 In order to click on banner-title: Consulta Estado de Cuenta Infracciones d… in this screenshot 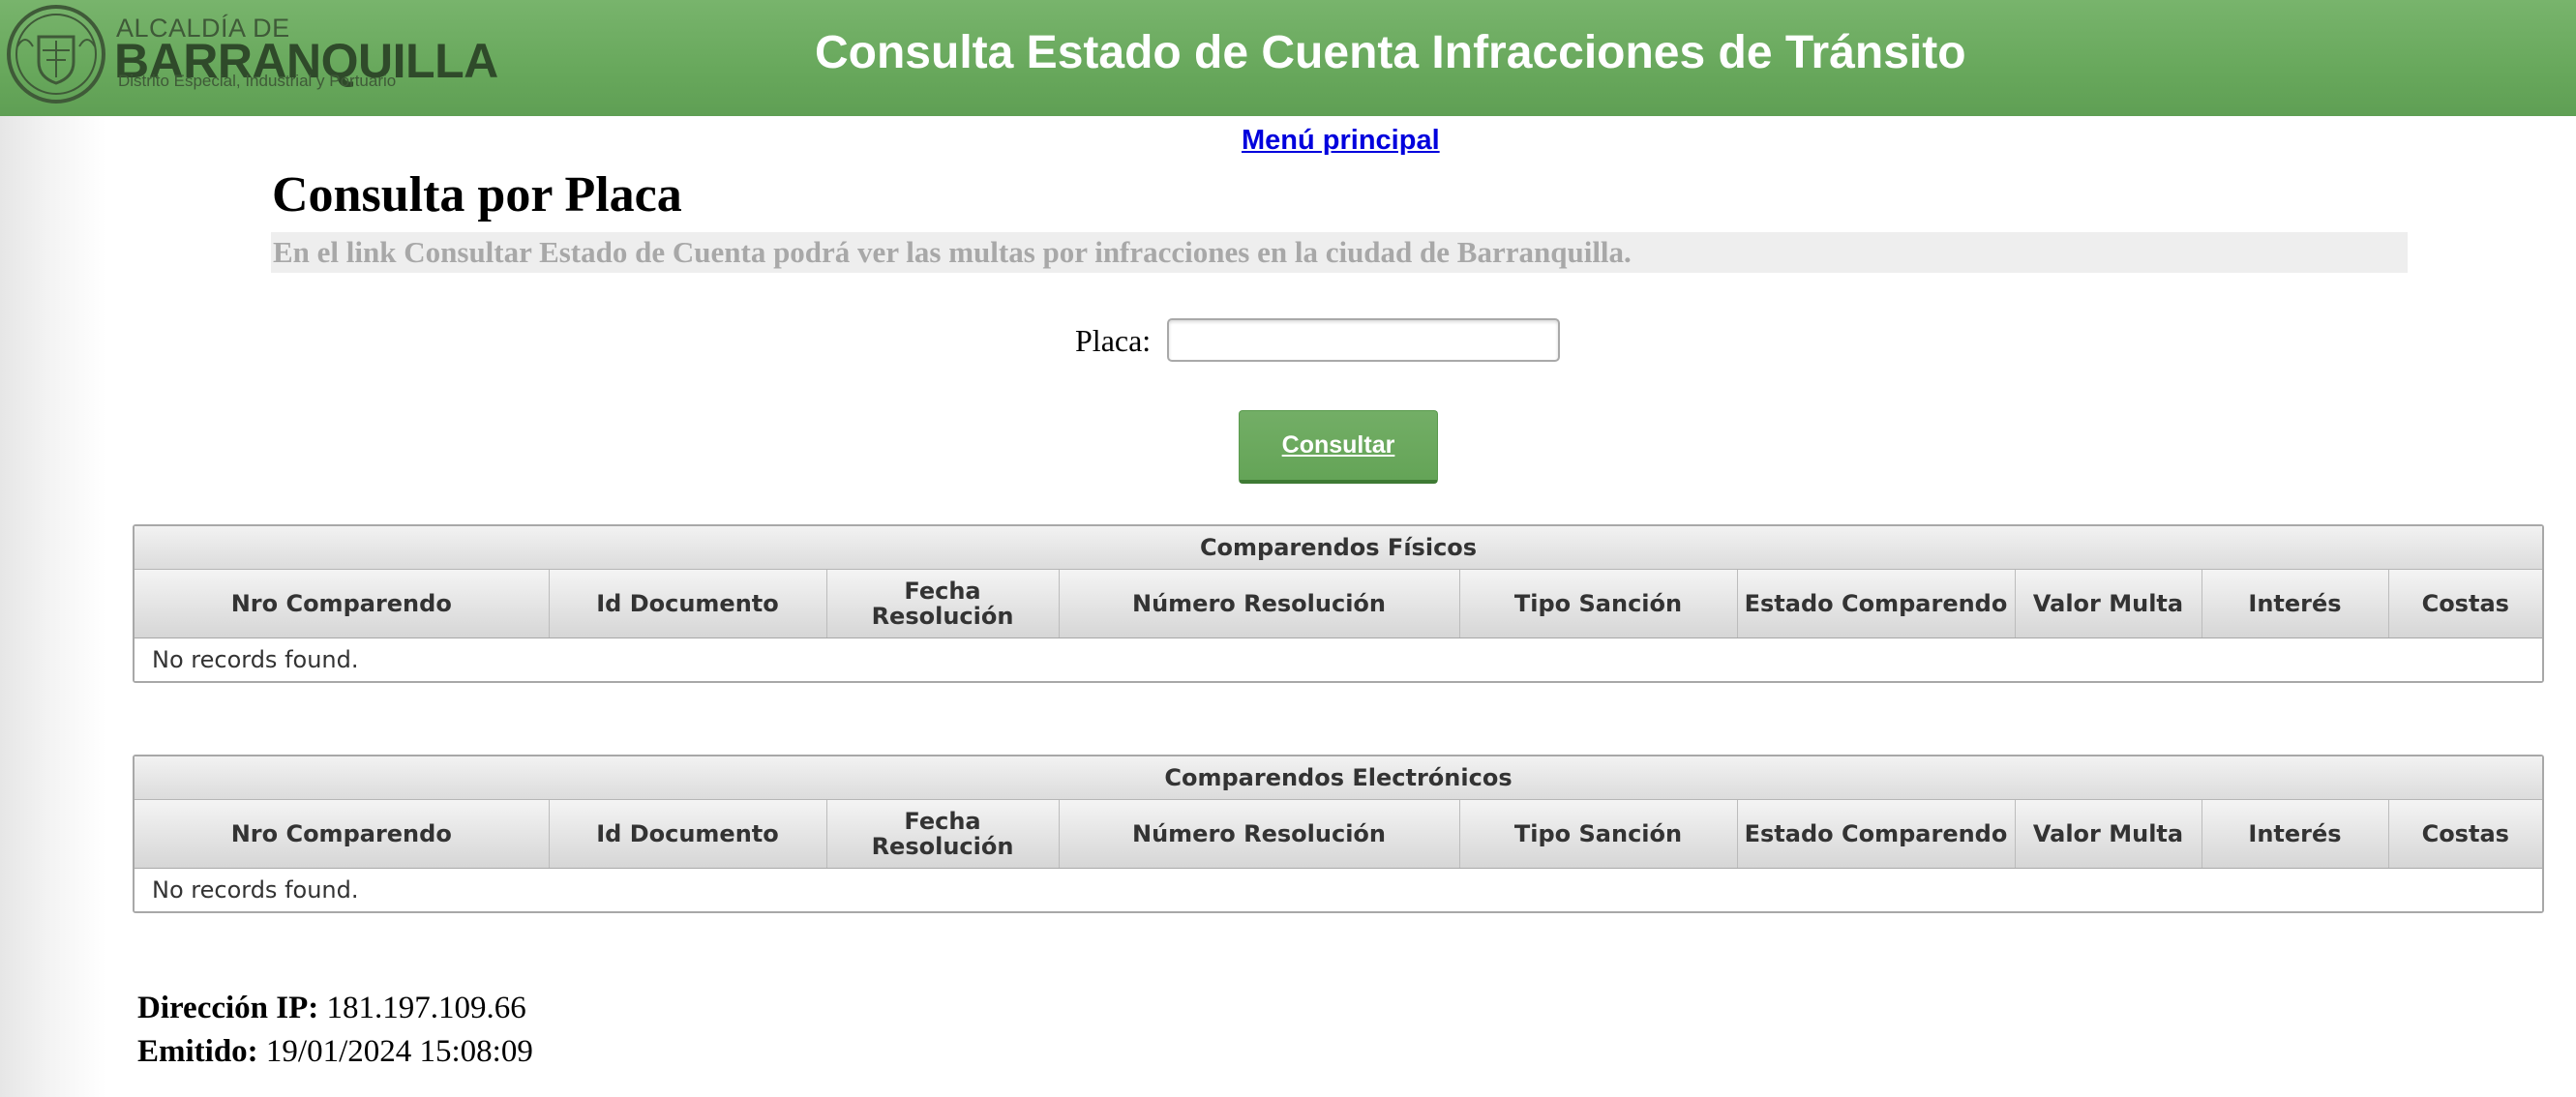, I will do `click(1390, 53)`.